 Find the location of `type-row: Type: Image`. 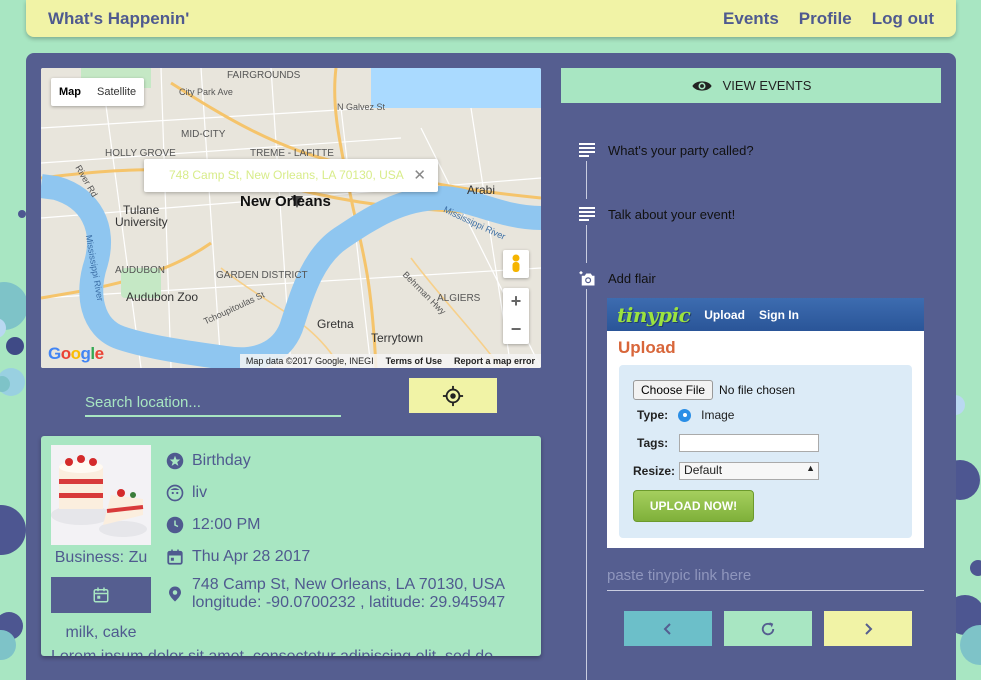

type-row: Type: Image is located at coordinates (685, 415).